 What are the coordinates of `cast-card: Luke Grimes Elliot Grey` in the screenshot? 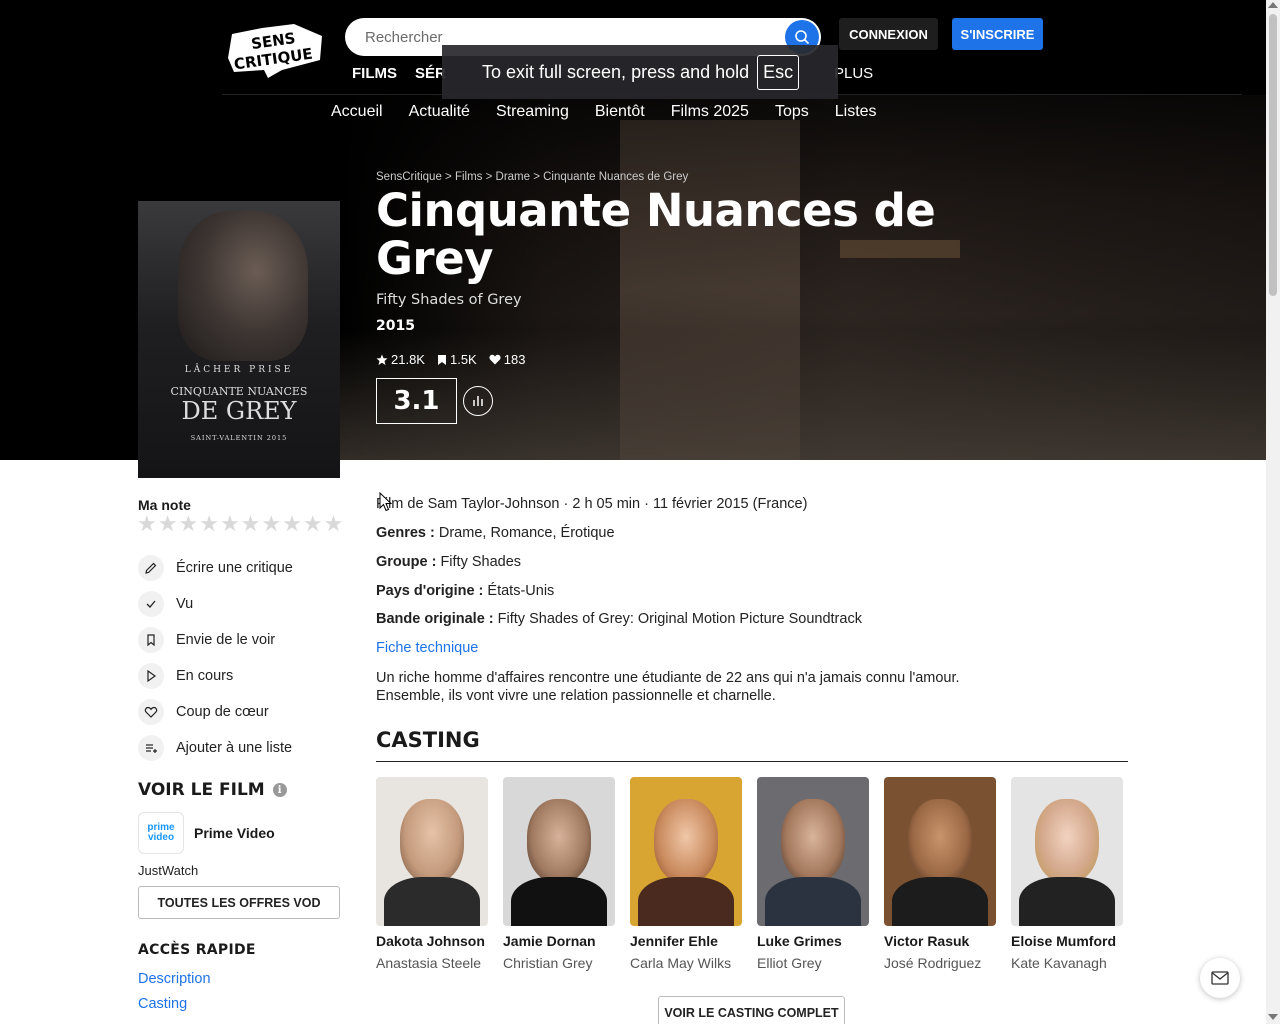 It's located at (813, 874).